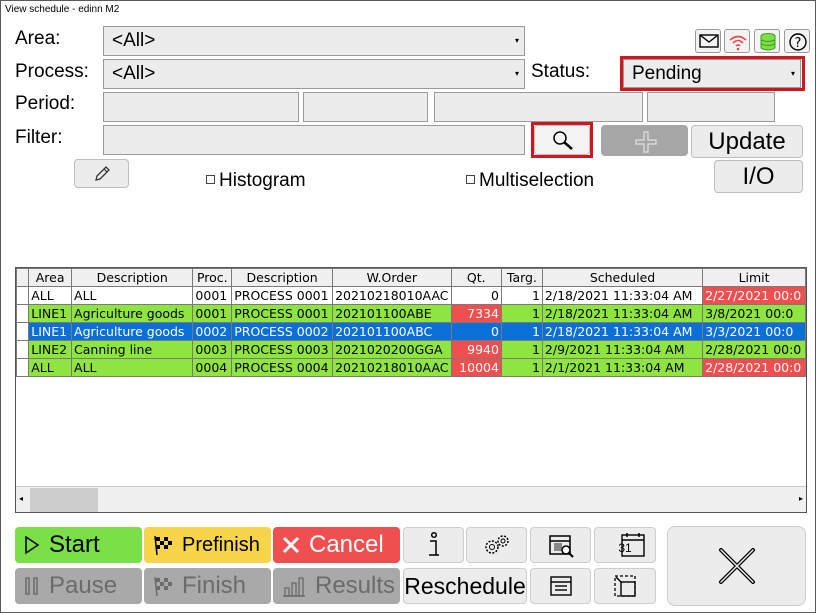 This screenshot has height=613, width=816. Describe the element at coordinates (50, 349) in the screenshot. I see `table-cell: LINE2` at that location.